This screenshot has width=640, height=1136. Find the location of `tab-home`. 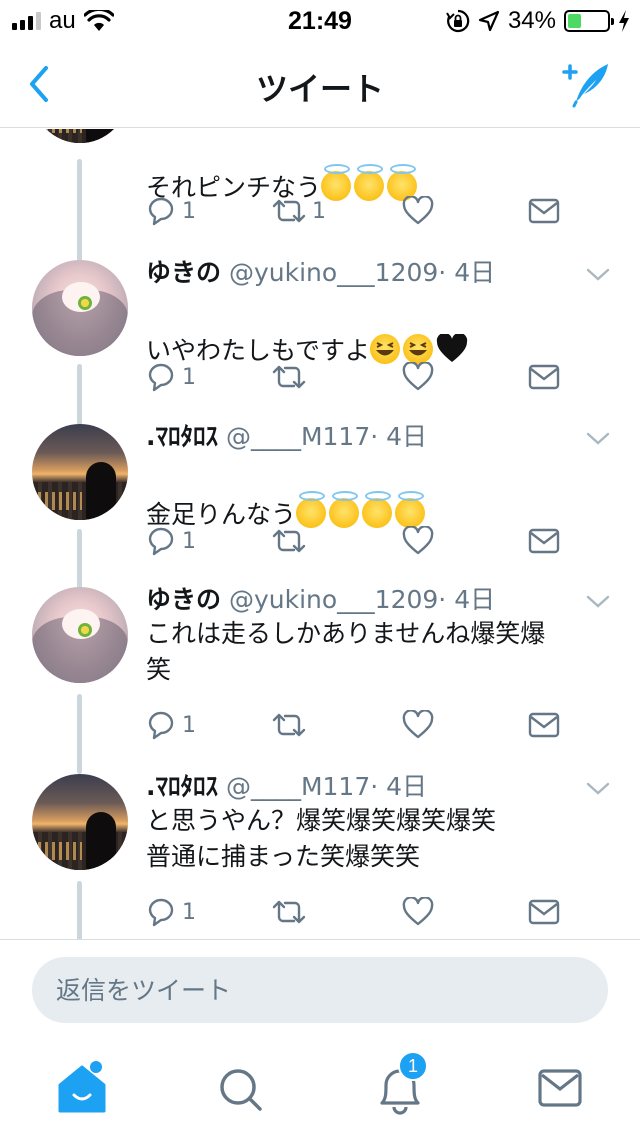

tab-home is located at coordinates (82, 1089).